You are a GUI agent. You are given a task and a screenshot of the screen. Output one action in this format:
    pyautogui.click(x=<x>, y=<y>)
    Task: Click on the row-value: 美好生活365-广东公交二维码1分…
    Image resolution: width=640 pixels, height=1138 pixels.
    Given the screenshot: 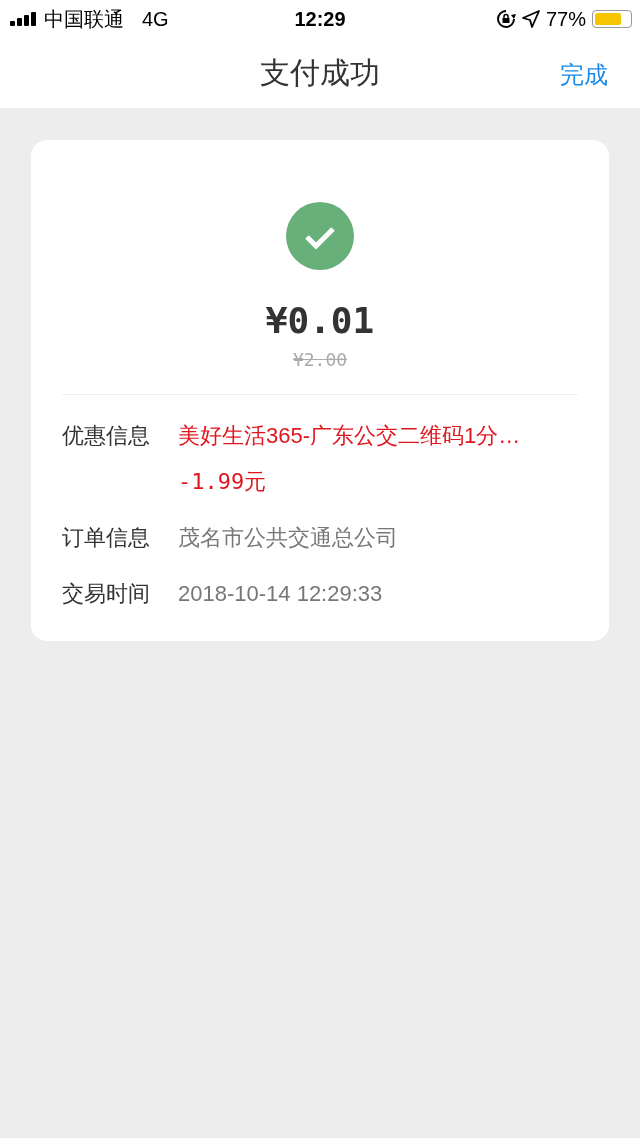 What is the action you would take?
    pyautogui.click(x=349, y=436)
    